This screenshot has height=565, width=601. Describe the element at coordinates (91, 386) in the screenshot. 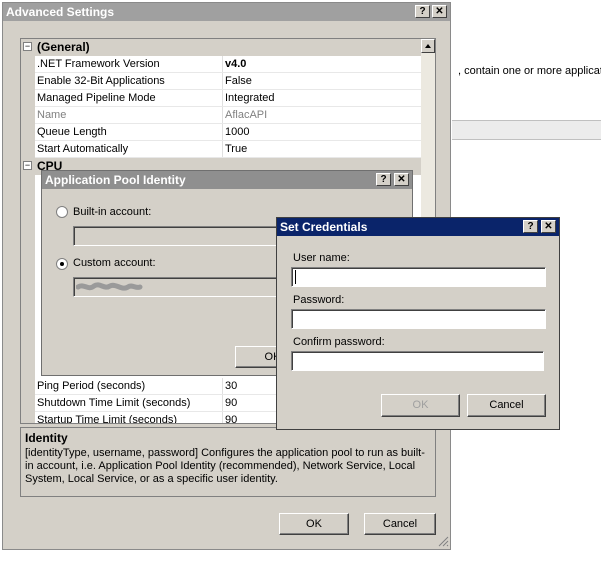

I see `property-name: Ping Period (seconds)` at that location.